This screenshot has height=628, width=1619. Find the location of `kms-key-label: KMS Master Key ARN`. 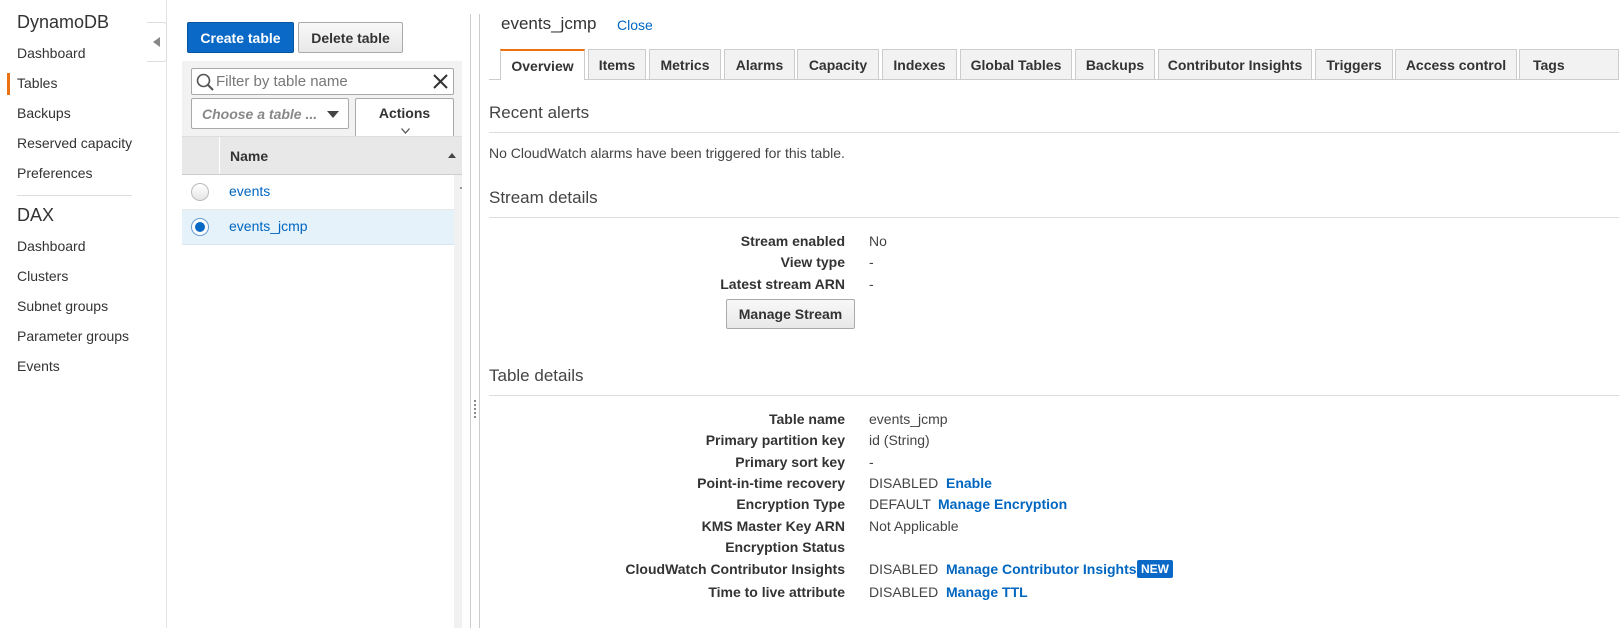

kms-key-label: KMS Master Key ARN is located at coordinates (773, 526).